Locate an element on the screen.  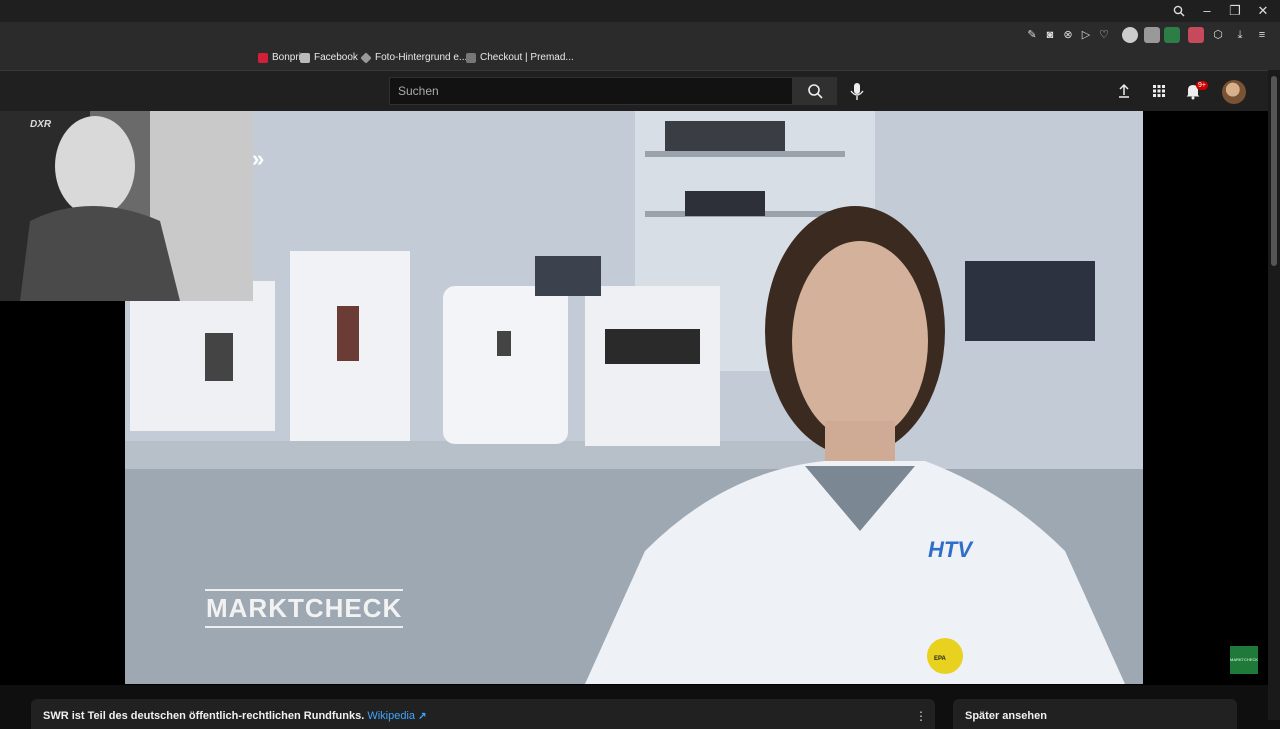
wikipedia-link: Wikipedia is located at coordinates (391, 716).